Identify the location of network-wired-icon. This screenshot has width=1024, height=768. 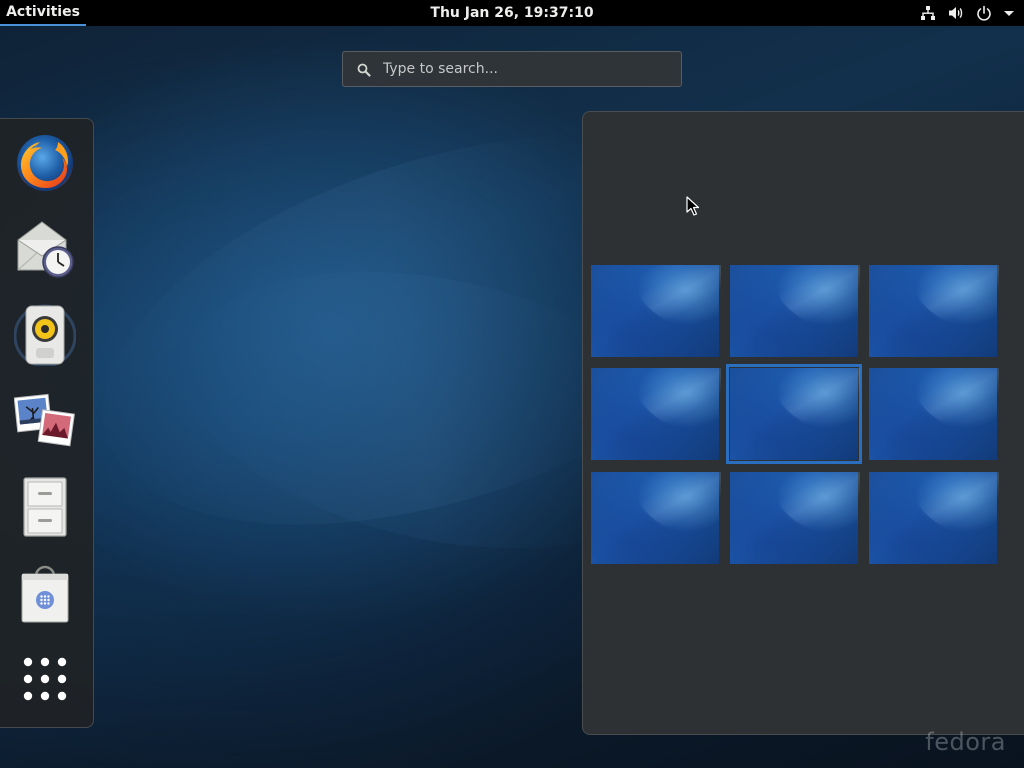
(928, 13).